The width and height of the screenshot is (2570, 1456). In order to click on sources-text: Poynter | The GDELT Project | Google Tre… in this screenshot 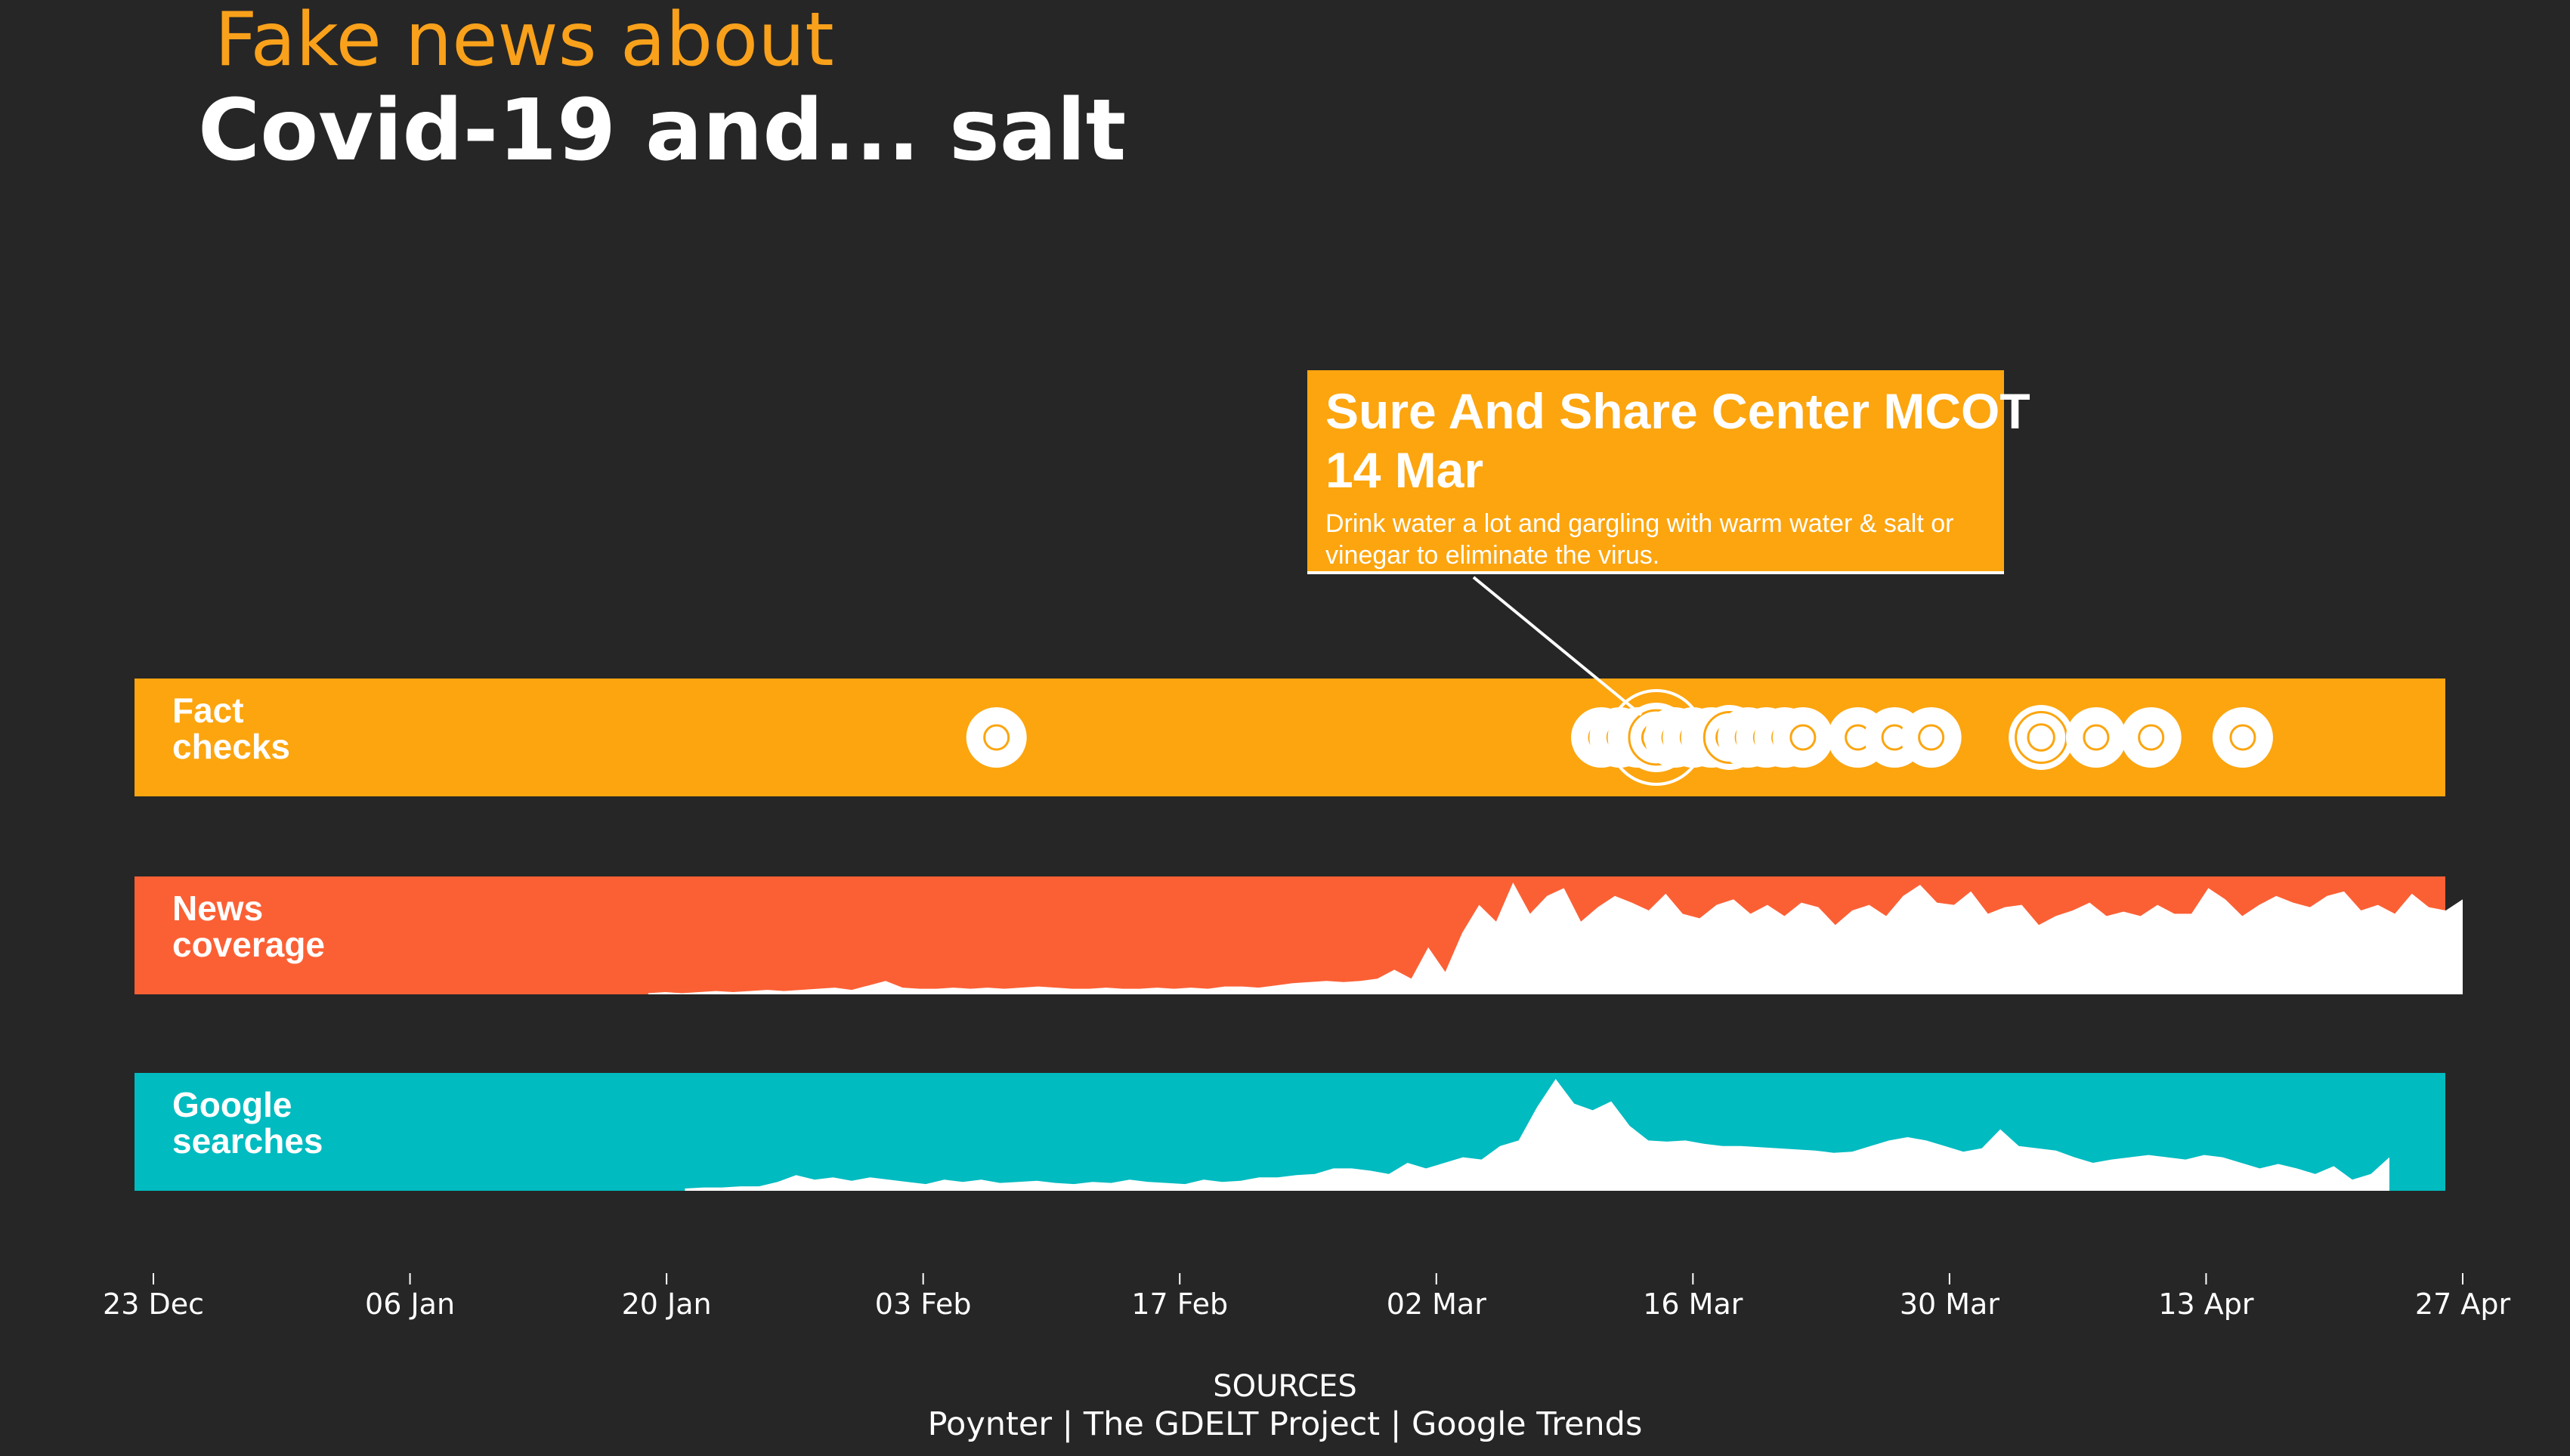, I will do `click(1285, 1424)`.